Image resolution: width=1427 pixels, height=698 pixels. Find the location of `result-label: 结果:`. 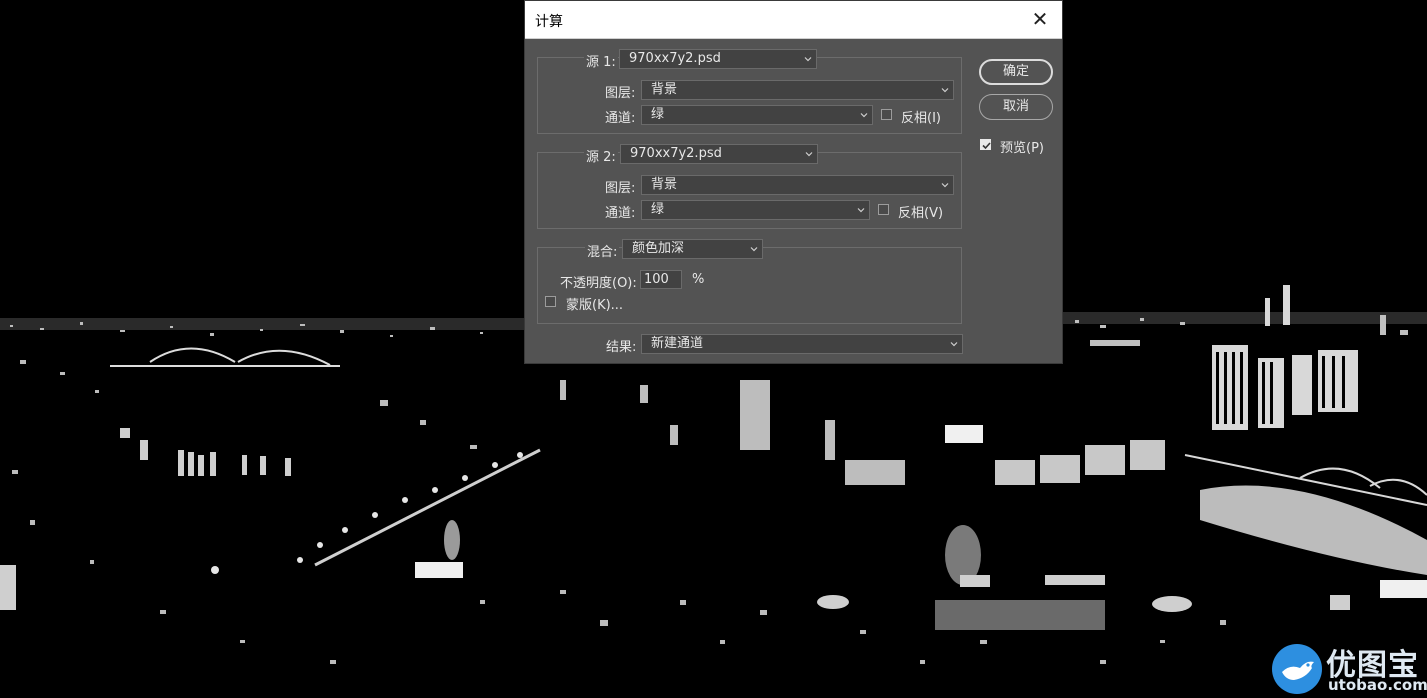

result-label: 结果: is located at coordinates (621, 347).